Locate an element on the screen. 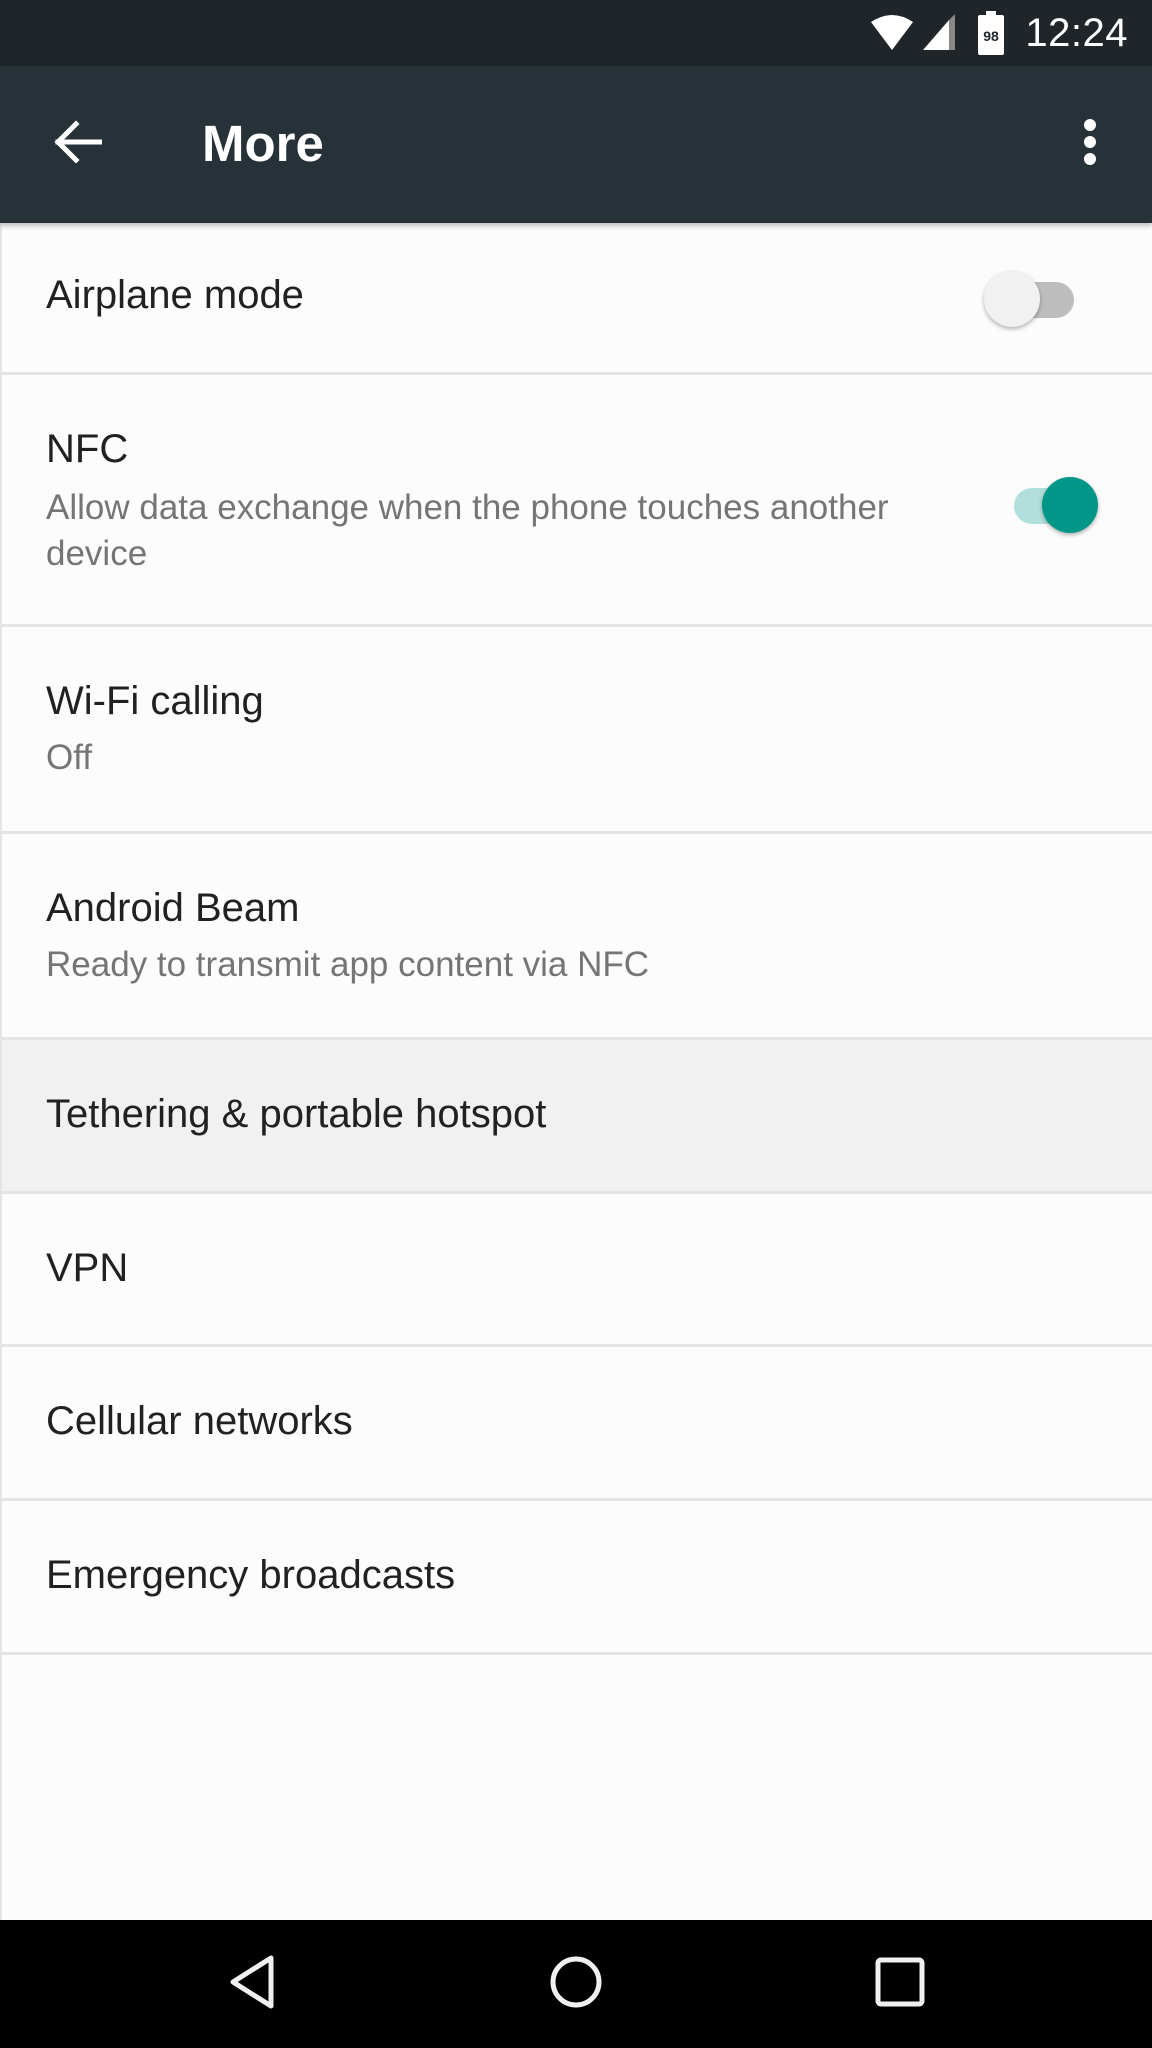  setting-title: Wi-Fi calling is located at coordinates (155, 701).